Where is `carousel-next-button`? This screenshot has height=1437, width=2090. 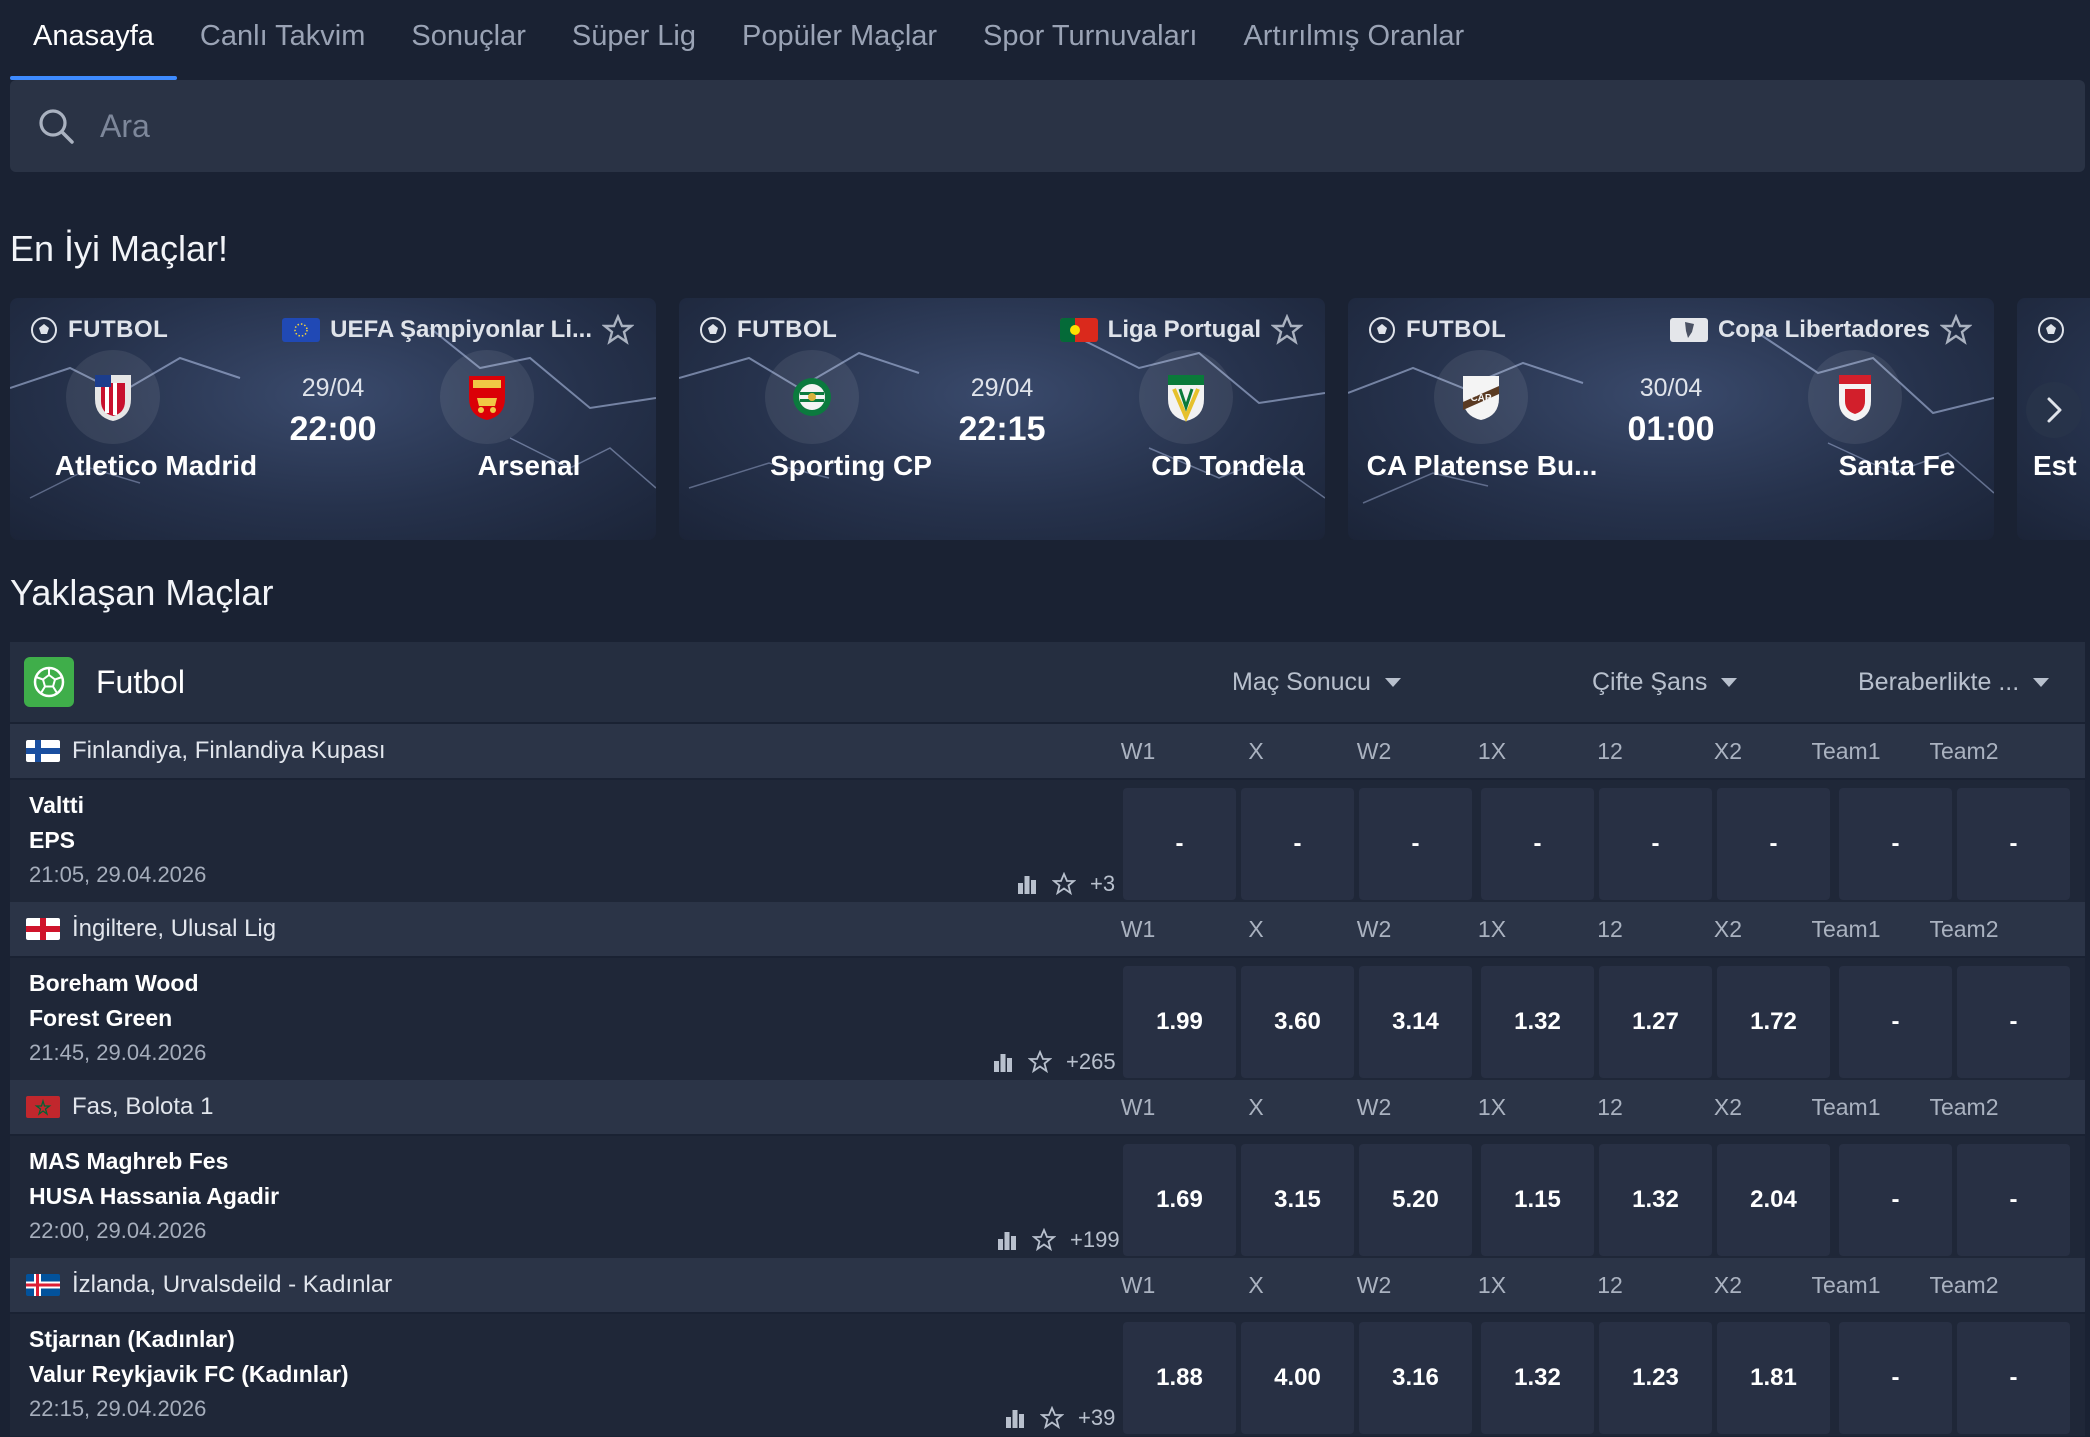 carousel-next-button is located at coordinates (2054, 410).